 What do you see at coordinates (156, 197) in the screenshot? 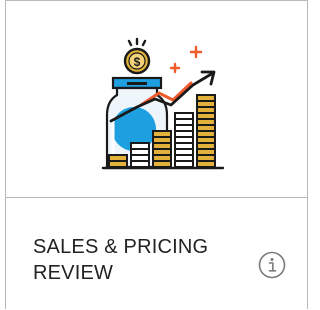
I see `card-divider` at bounding box center [156, 197].